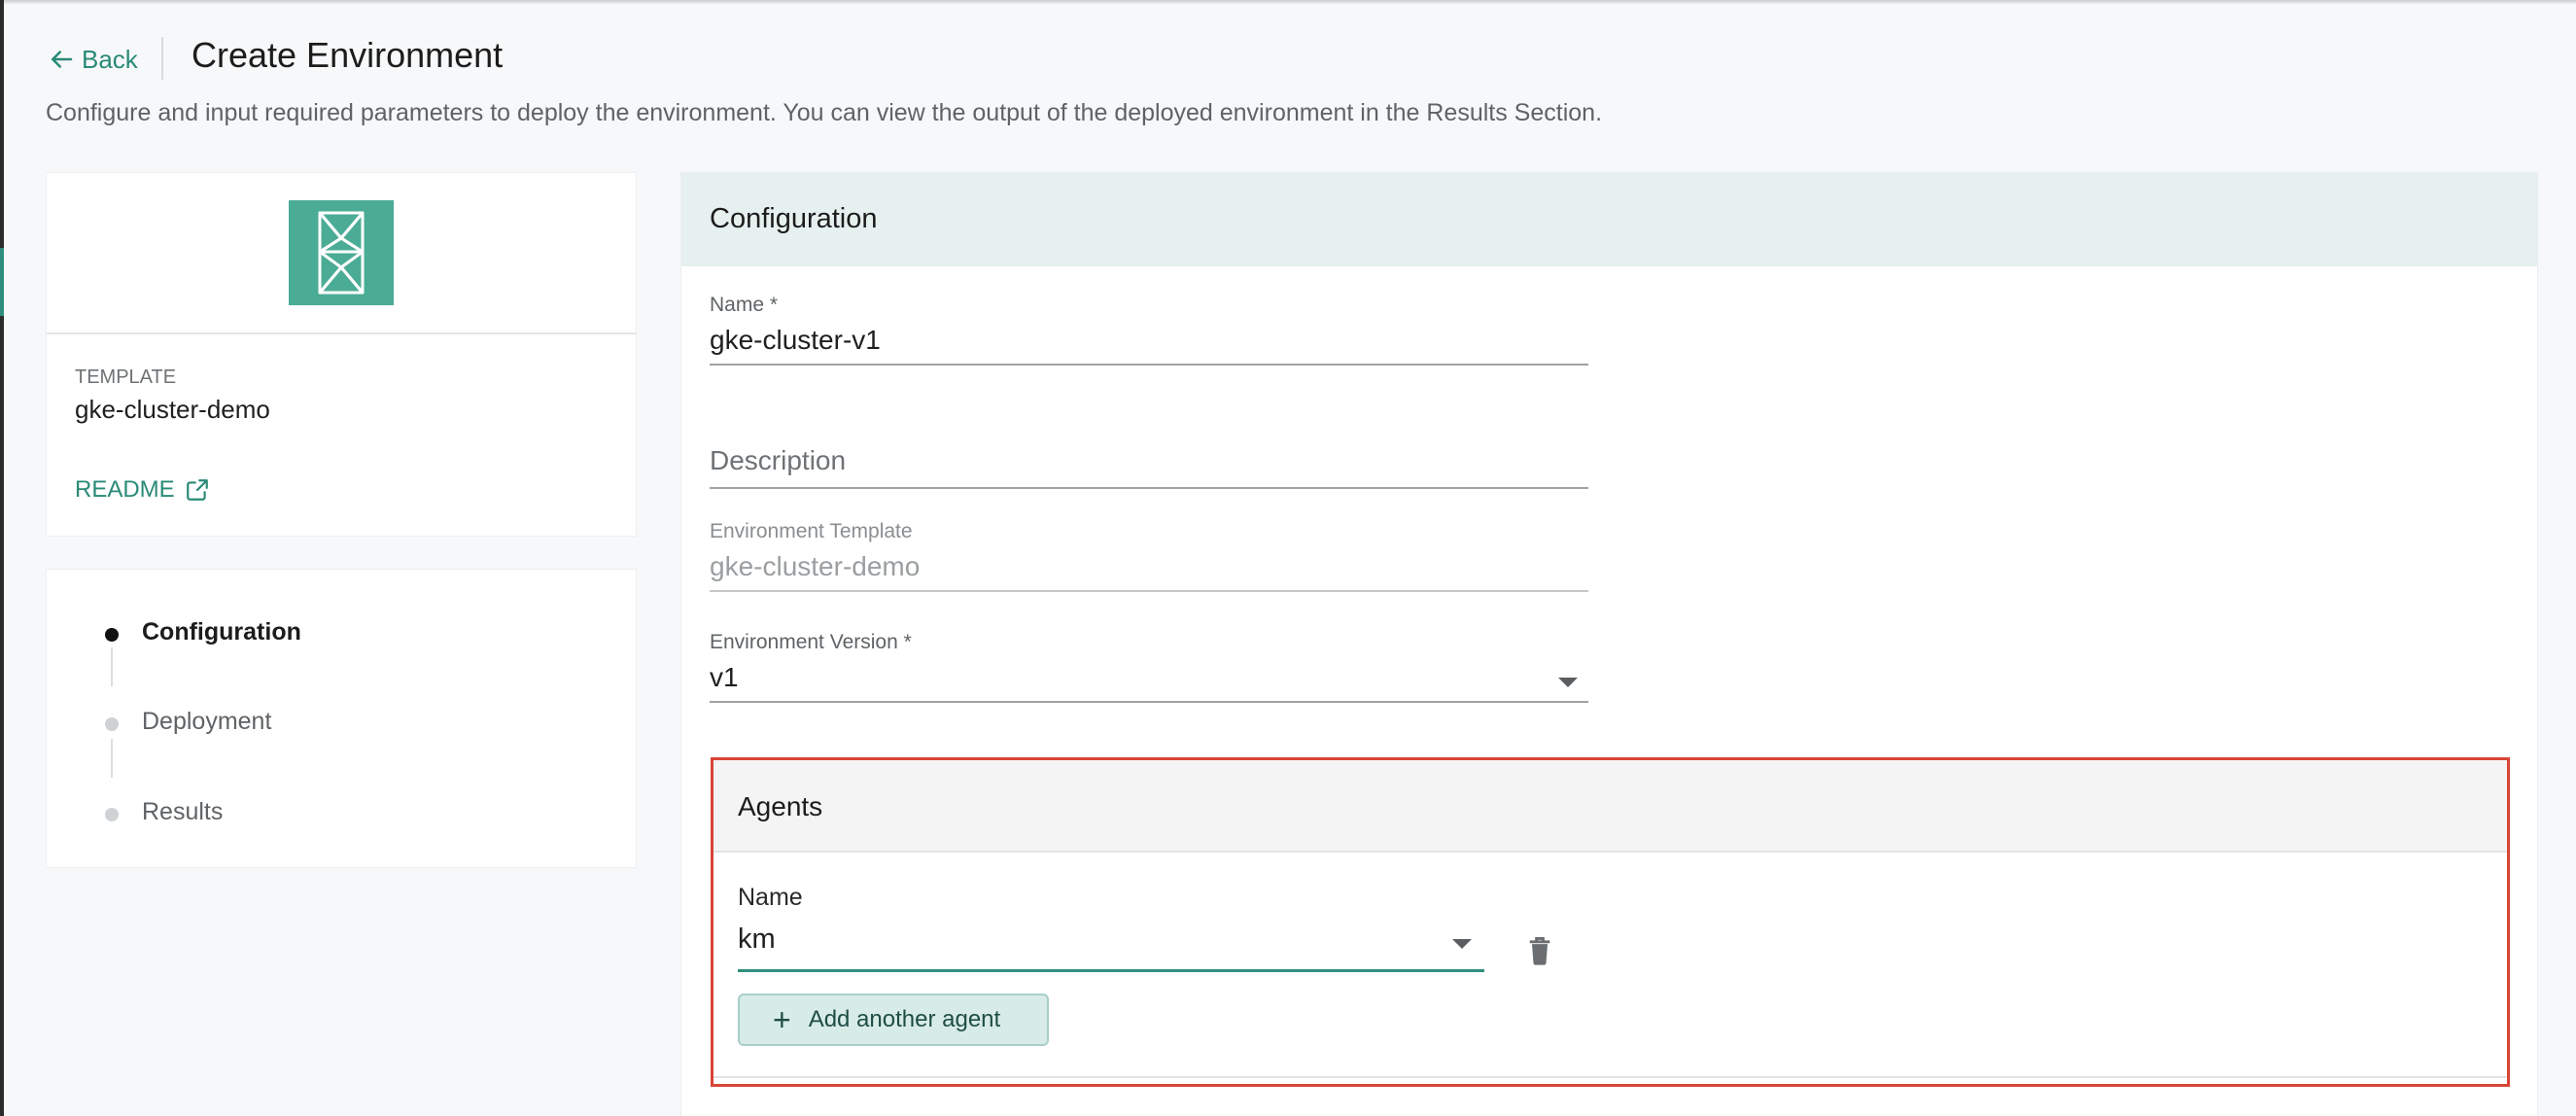 The width and height of the screenshot is (2576, 1116). Describe the element at coordinates (724, 677) in the screenshot. I see `environment-version-value: v1` at that location.